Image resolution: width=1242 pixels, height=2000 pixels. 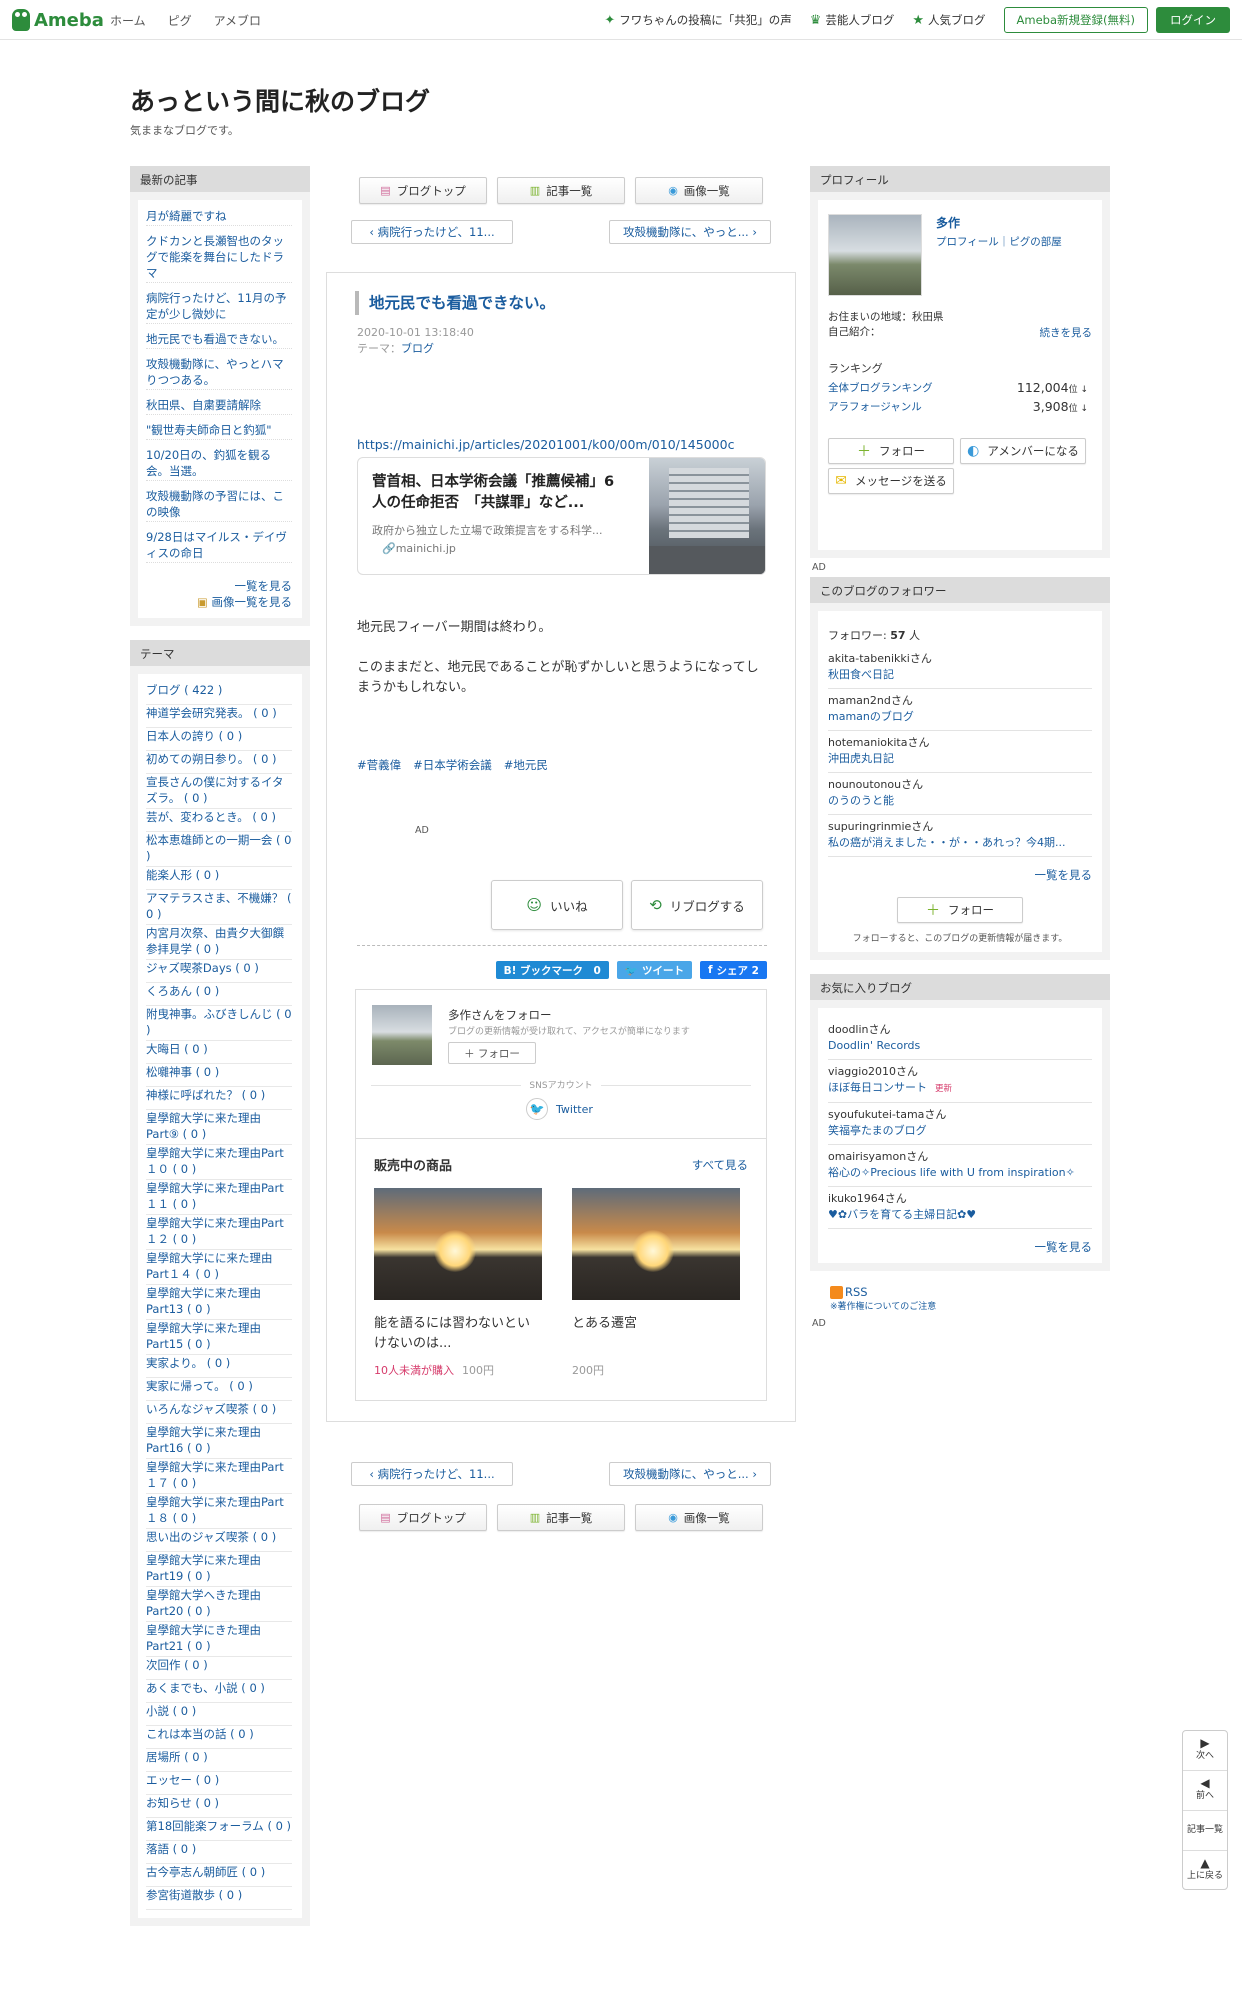 What do you see at coordinates (219, 820) in the screenshot?
I see `theme-link: 芸が、変わるとき。 ( 0 )` at bounding box center [219, 820].